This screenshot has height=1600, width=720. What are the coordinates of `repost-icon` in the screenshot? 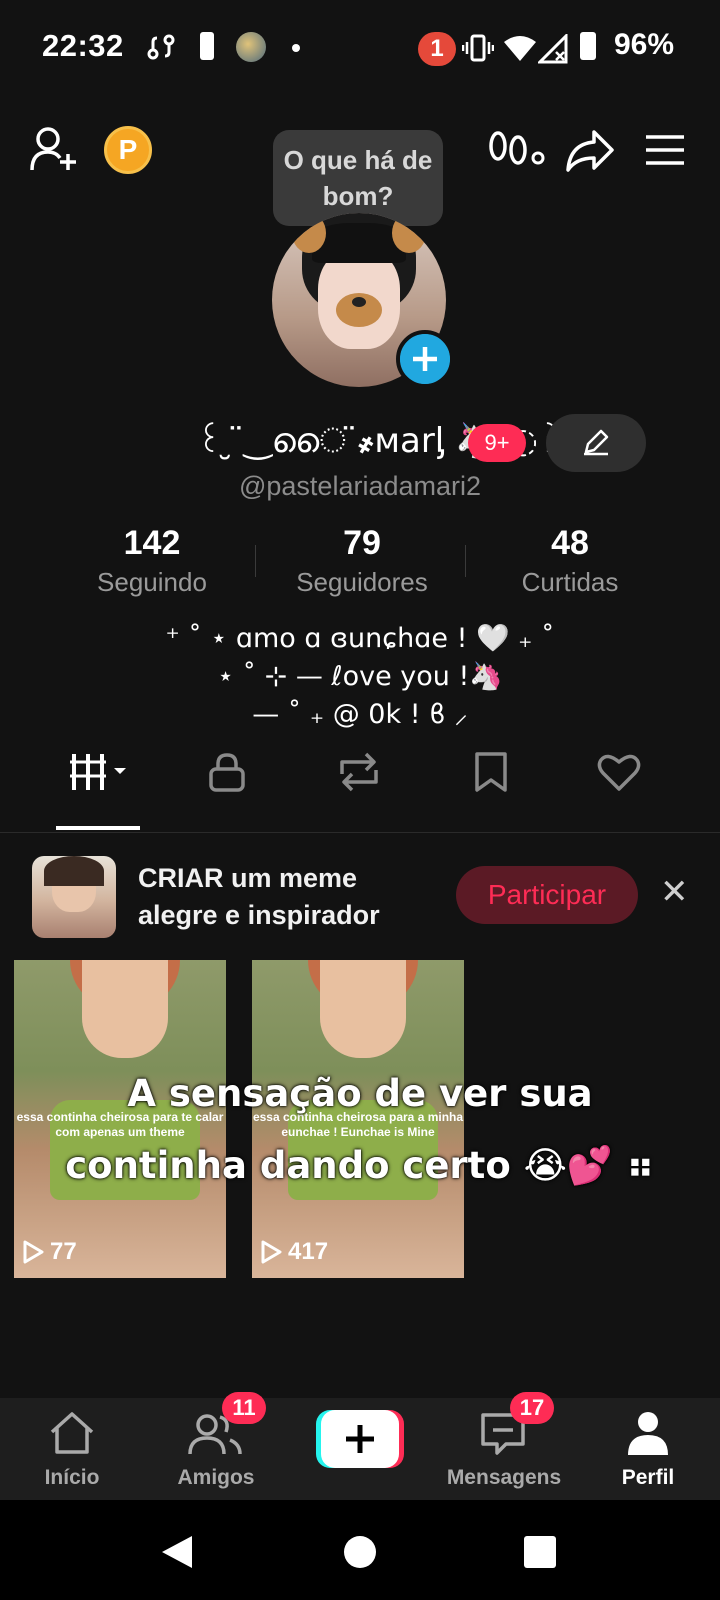 It's located at (359, 772).